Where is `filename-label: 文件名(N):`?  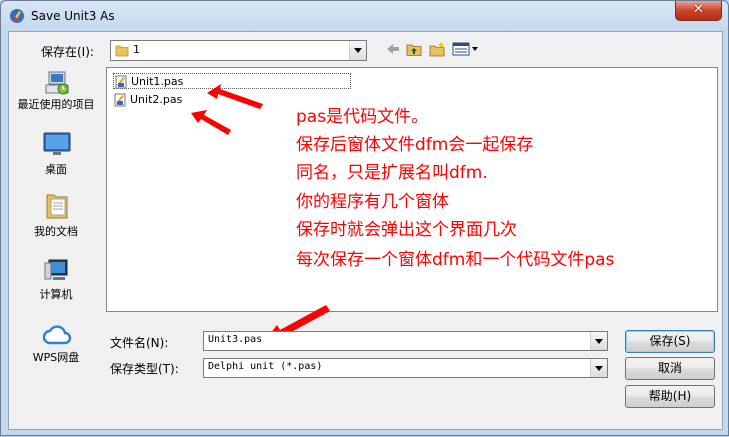
filename-label: 文件名(N): is located at coordinates (139, 343).